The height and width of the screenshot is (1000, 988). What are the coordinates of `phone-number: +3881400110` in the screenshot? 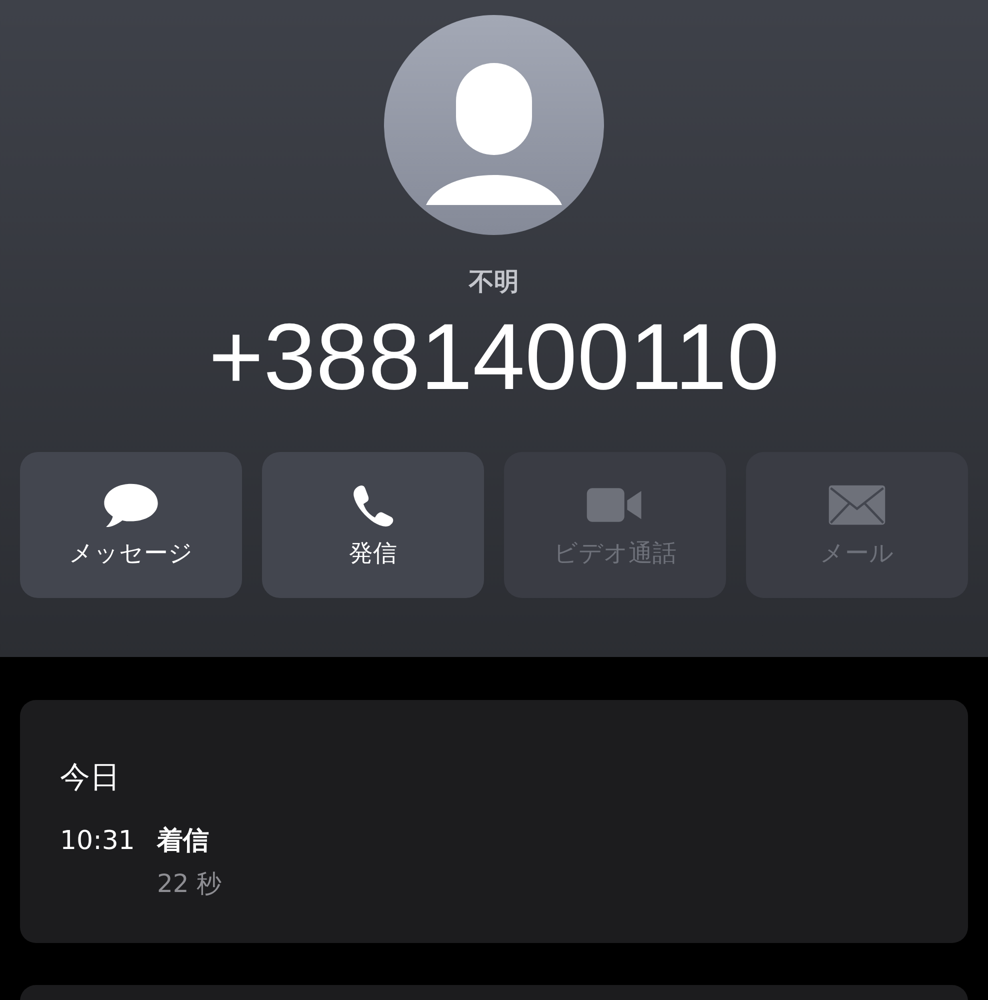 It's located at (494, 357).